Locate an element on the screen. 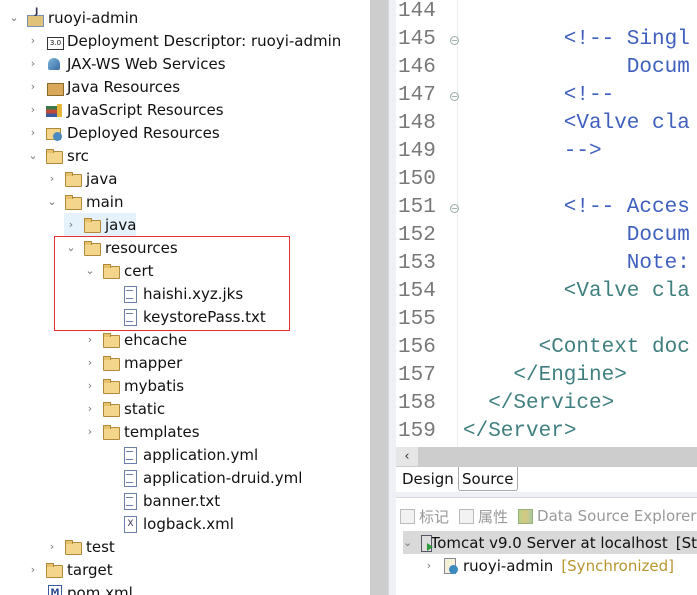  line-number: 149 is located at coordinates (417, 151).